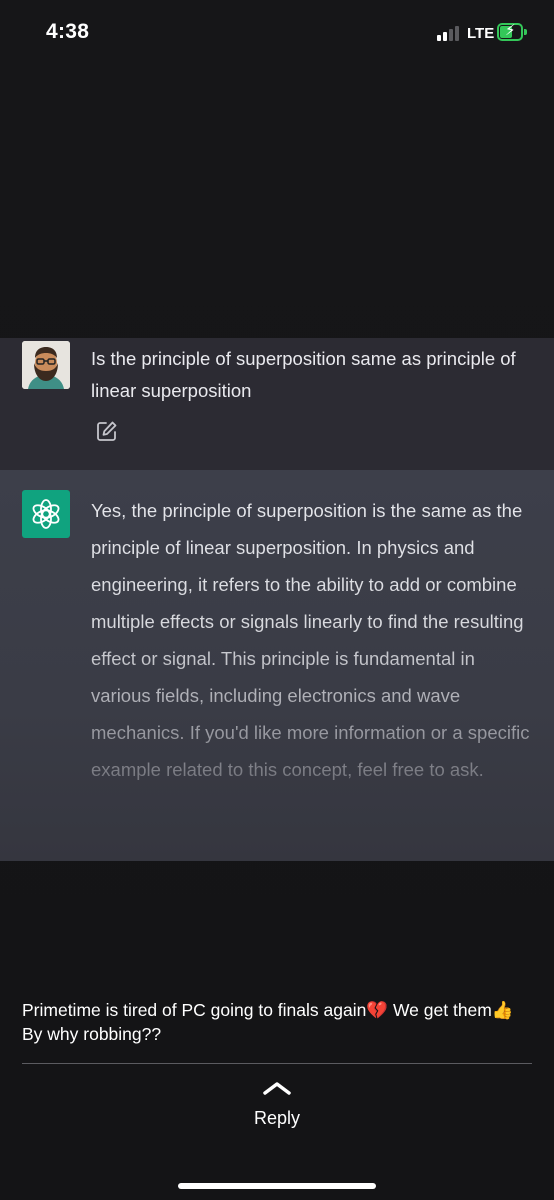 This screenshot has width=554, height=1200. I want to click on battery-charging-icon: ⚡, so click(512, 31).